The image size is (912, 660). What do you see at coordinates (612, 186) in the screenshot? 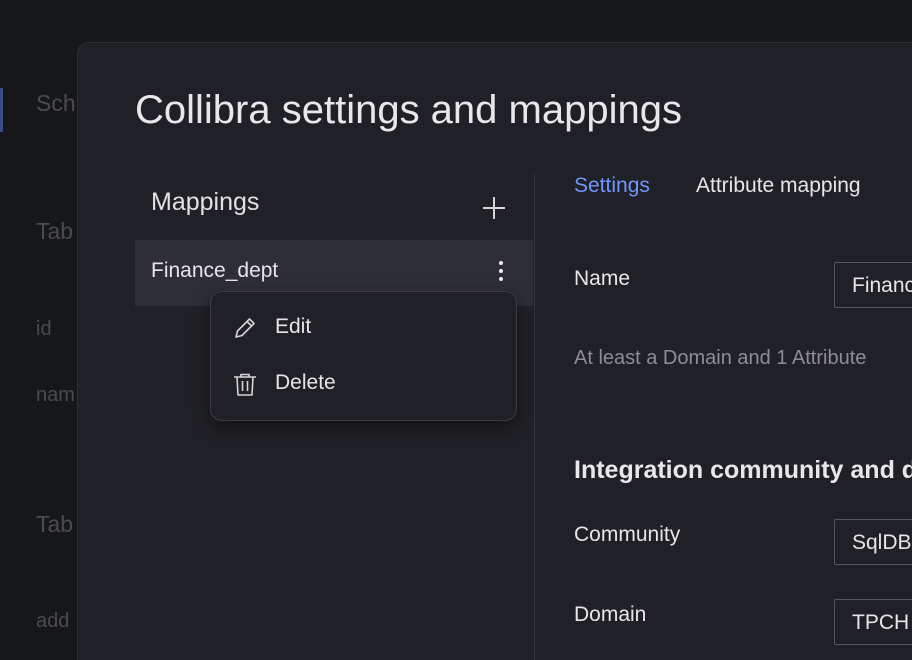
I see `tab-settings: Settings` at bounding box center [612, 186].